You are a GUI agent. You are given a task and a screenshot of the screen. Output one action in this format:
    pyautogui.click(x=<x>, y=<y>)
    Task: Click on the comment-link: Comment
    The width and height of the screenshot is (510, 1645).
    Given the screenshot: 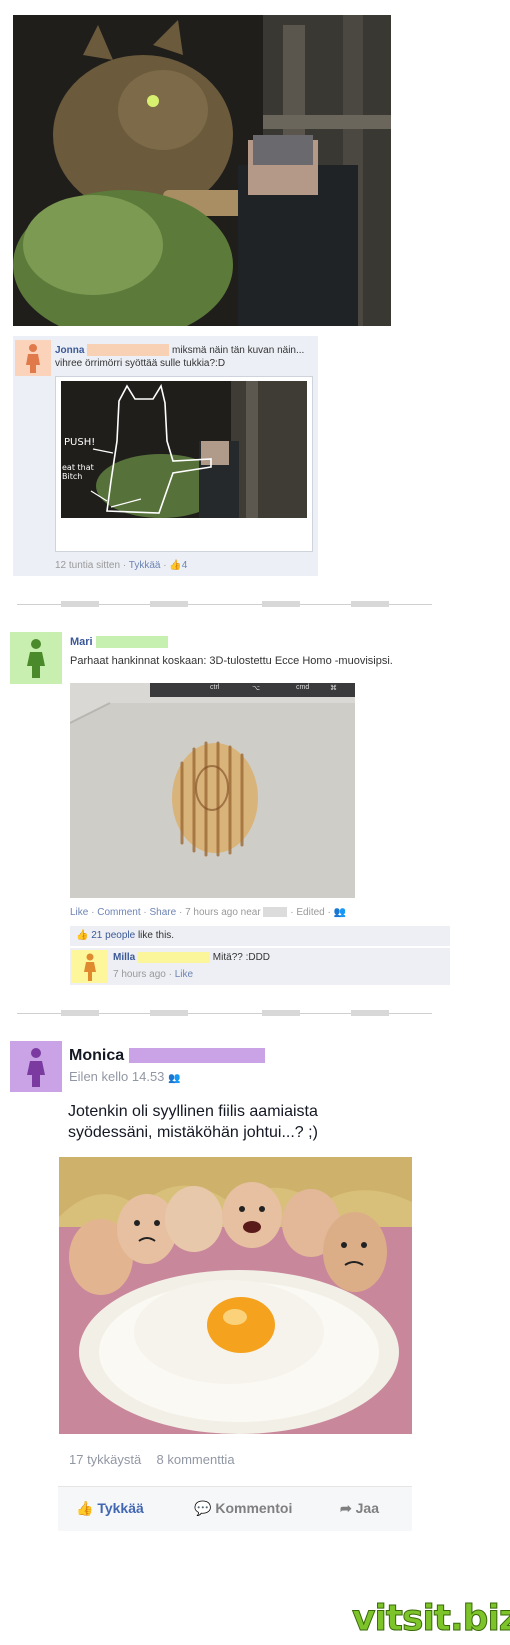 What is the action you would take?
    pyautogui.click(x=118, y=912)
    